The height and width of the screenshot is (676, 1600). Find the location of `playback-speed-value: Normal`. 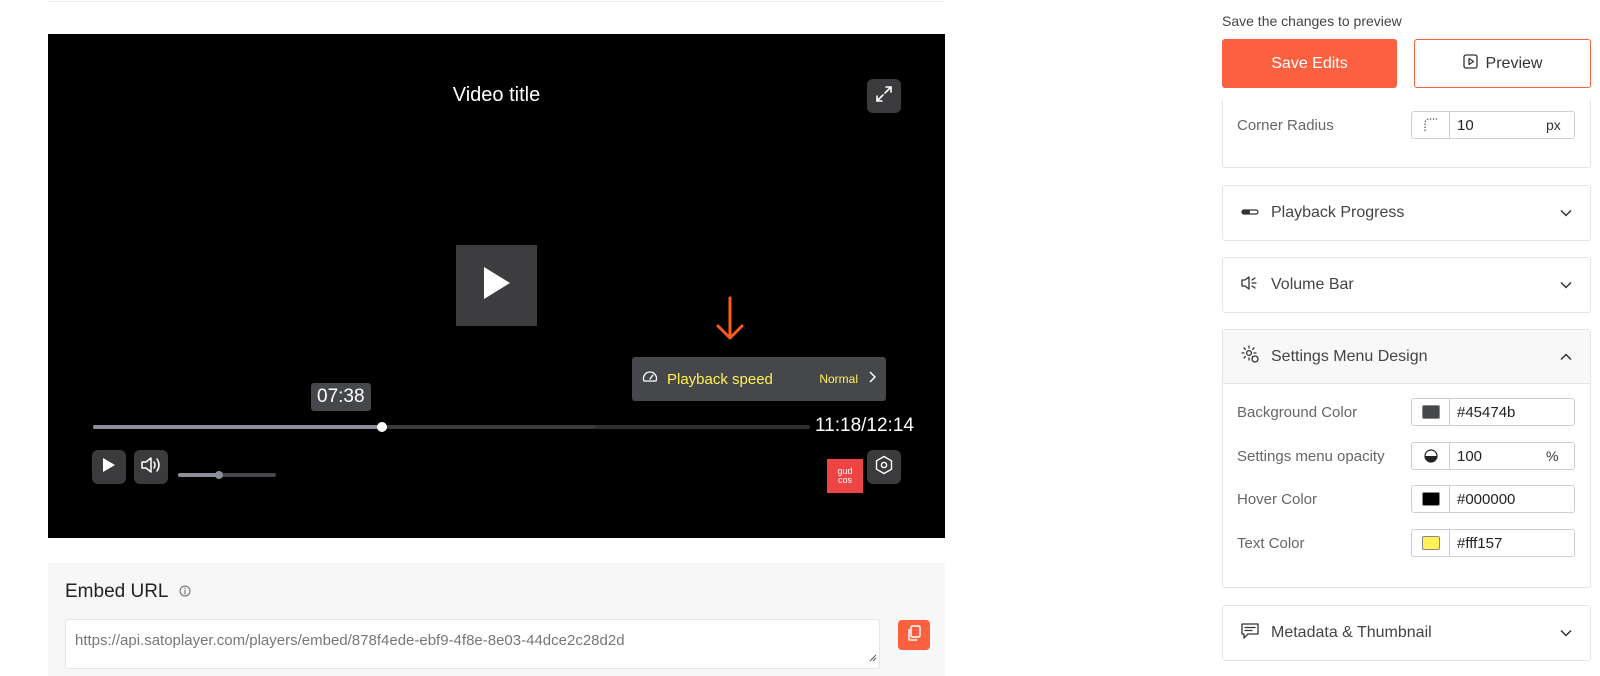

playback-speed-value: Normal is located at coordinates (838, 379).